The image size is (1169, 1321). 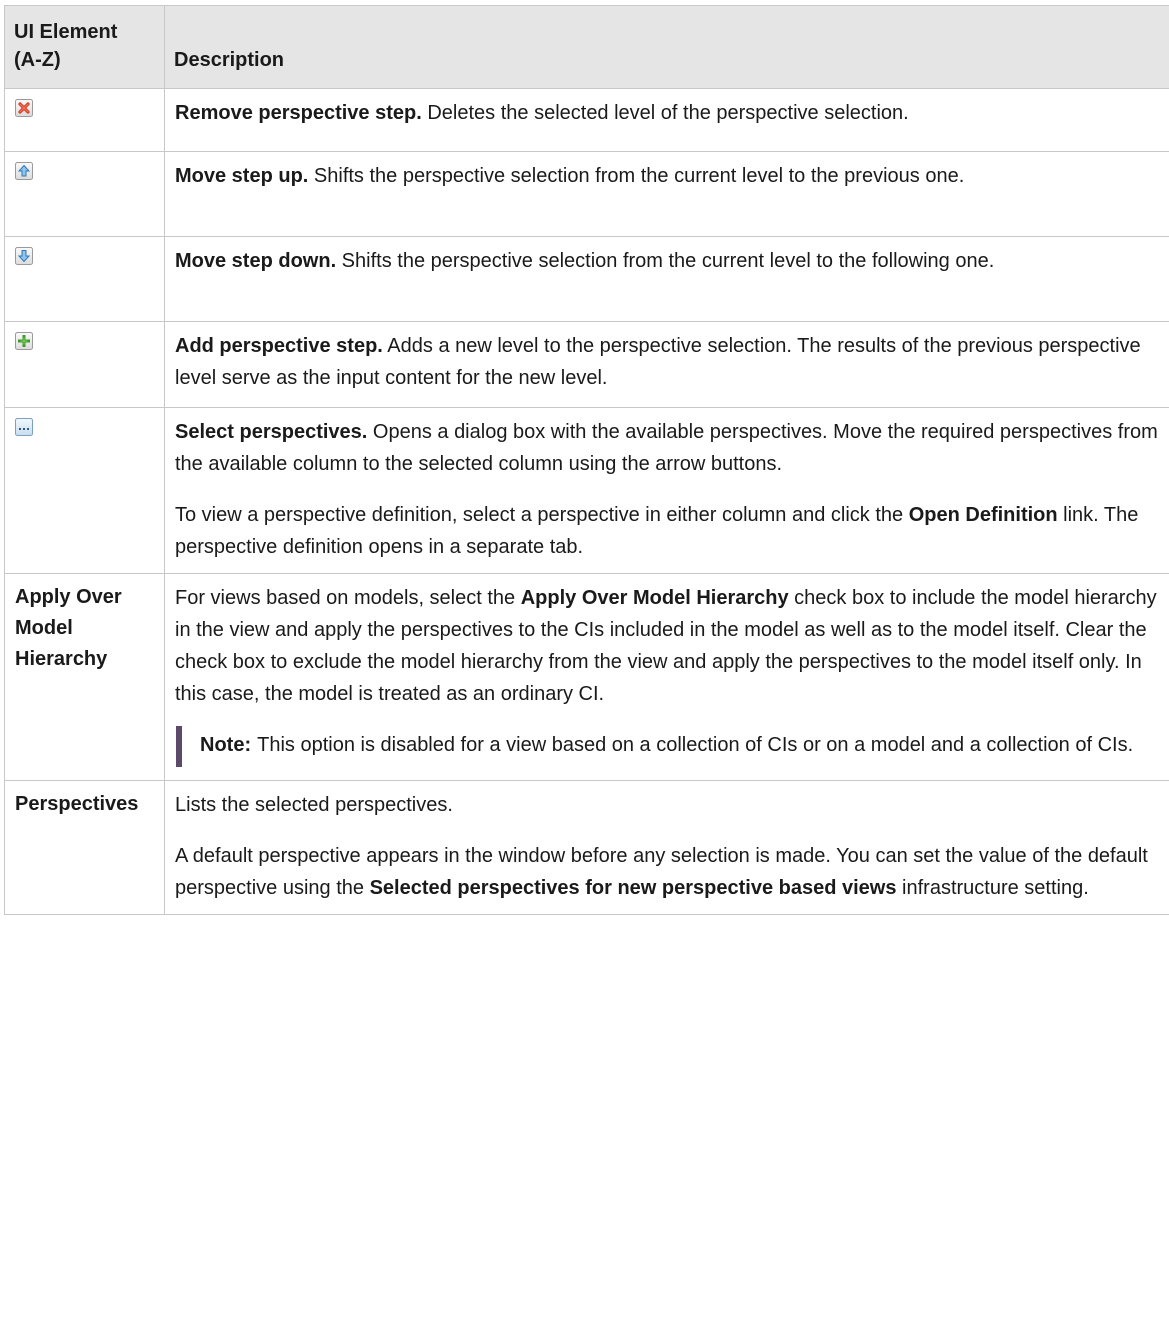 I want to click on item-title: Move step down., so click(x=255, y=261).